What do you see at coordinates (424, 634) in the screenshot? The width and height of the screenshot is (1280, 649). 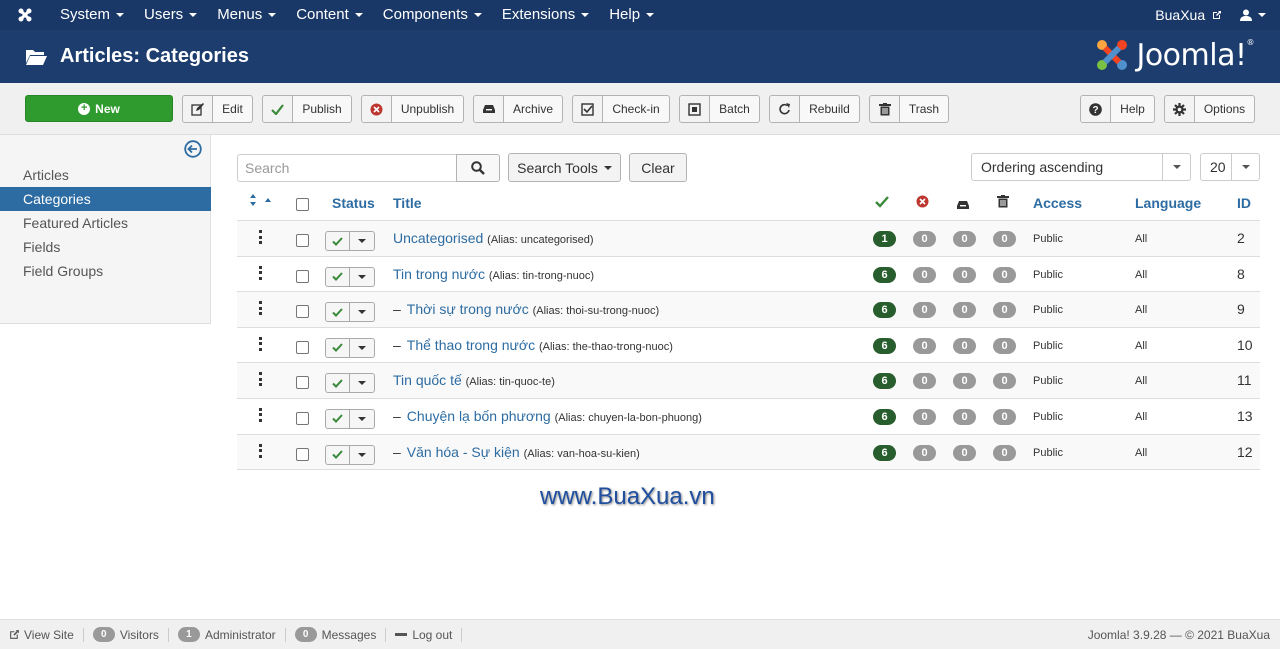 I see `logout-link: Log out` at bounding box center [424, 634].